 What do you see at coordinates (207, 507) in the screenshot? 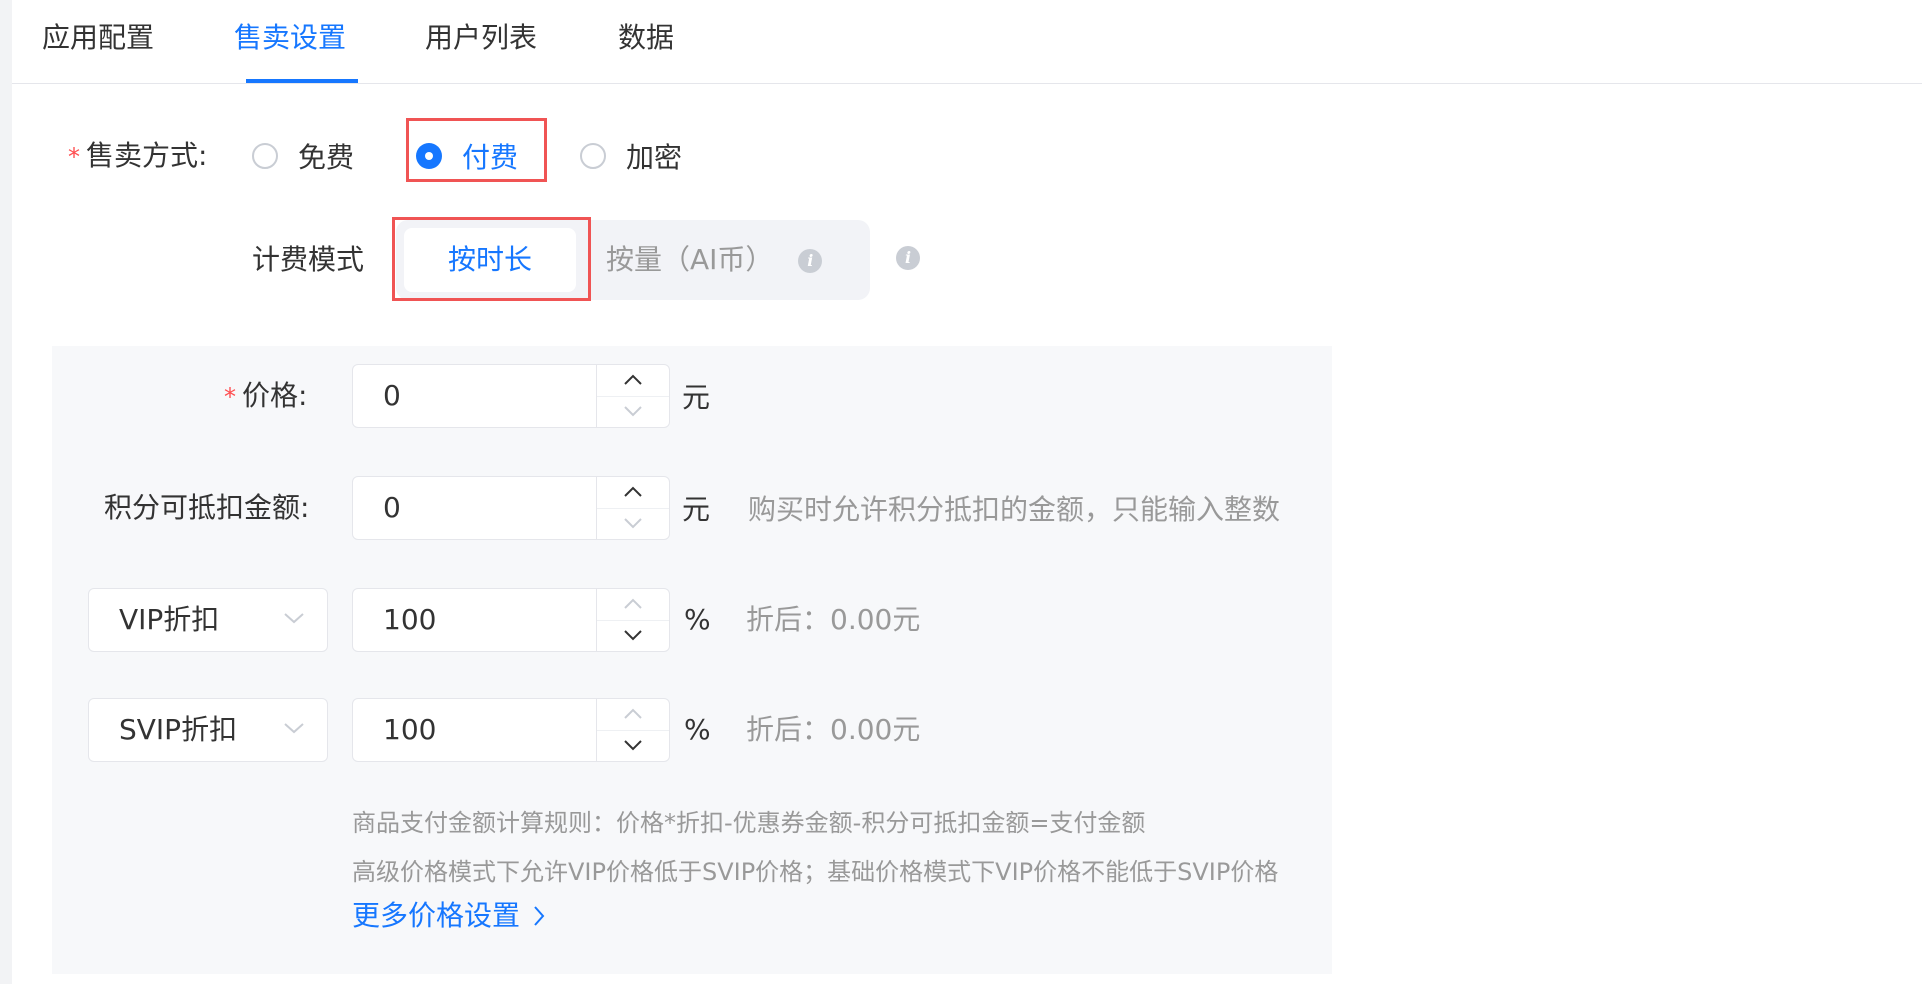
I see `points-deduct-label: 积分可抵扣金额:` at bounding box center [207, 507].